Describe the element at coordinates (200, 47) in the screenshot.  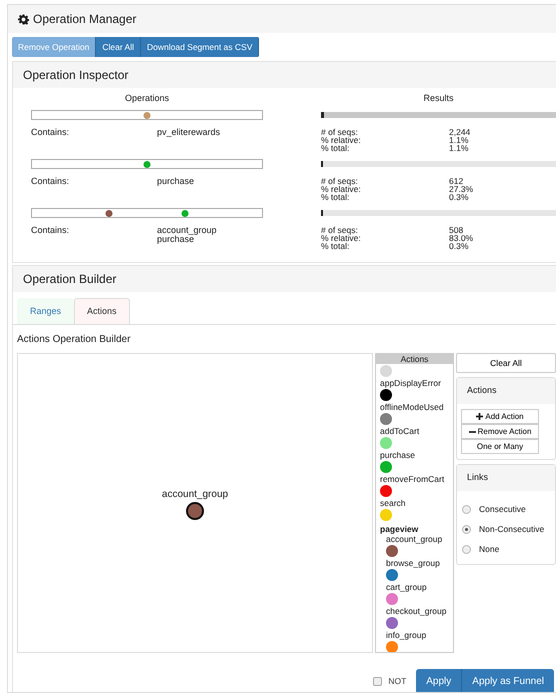
I see `toolbar-button: Download Segment as CSV` at that location.